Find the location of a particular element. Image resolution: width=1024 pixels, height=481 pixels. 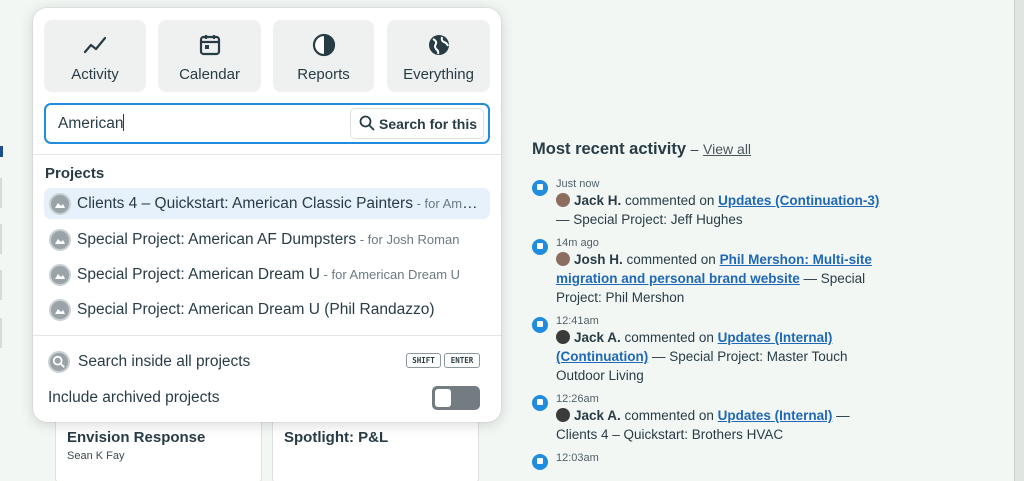

quick-nav-label: Calendar is located at coordinates (209, 74).